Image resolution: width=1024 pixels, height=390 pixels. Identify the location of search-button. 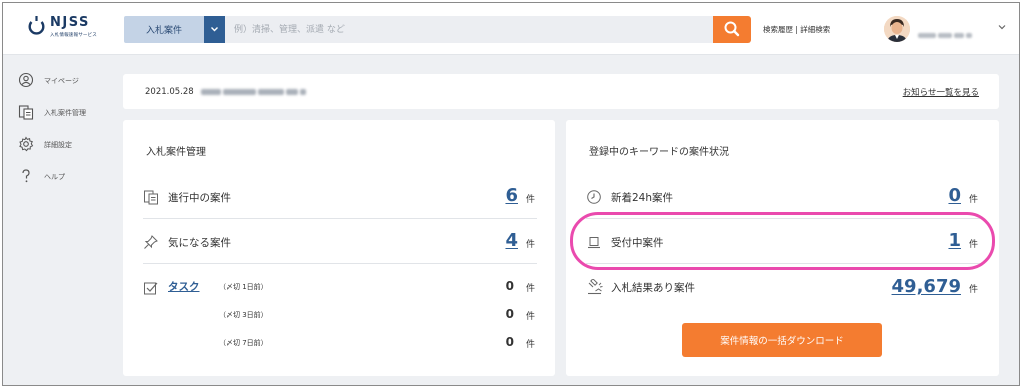
(732, 29).